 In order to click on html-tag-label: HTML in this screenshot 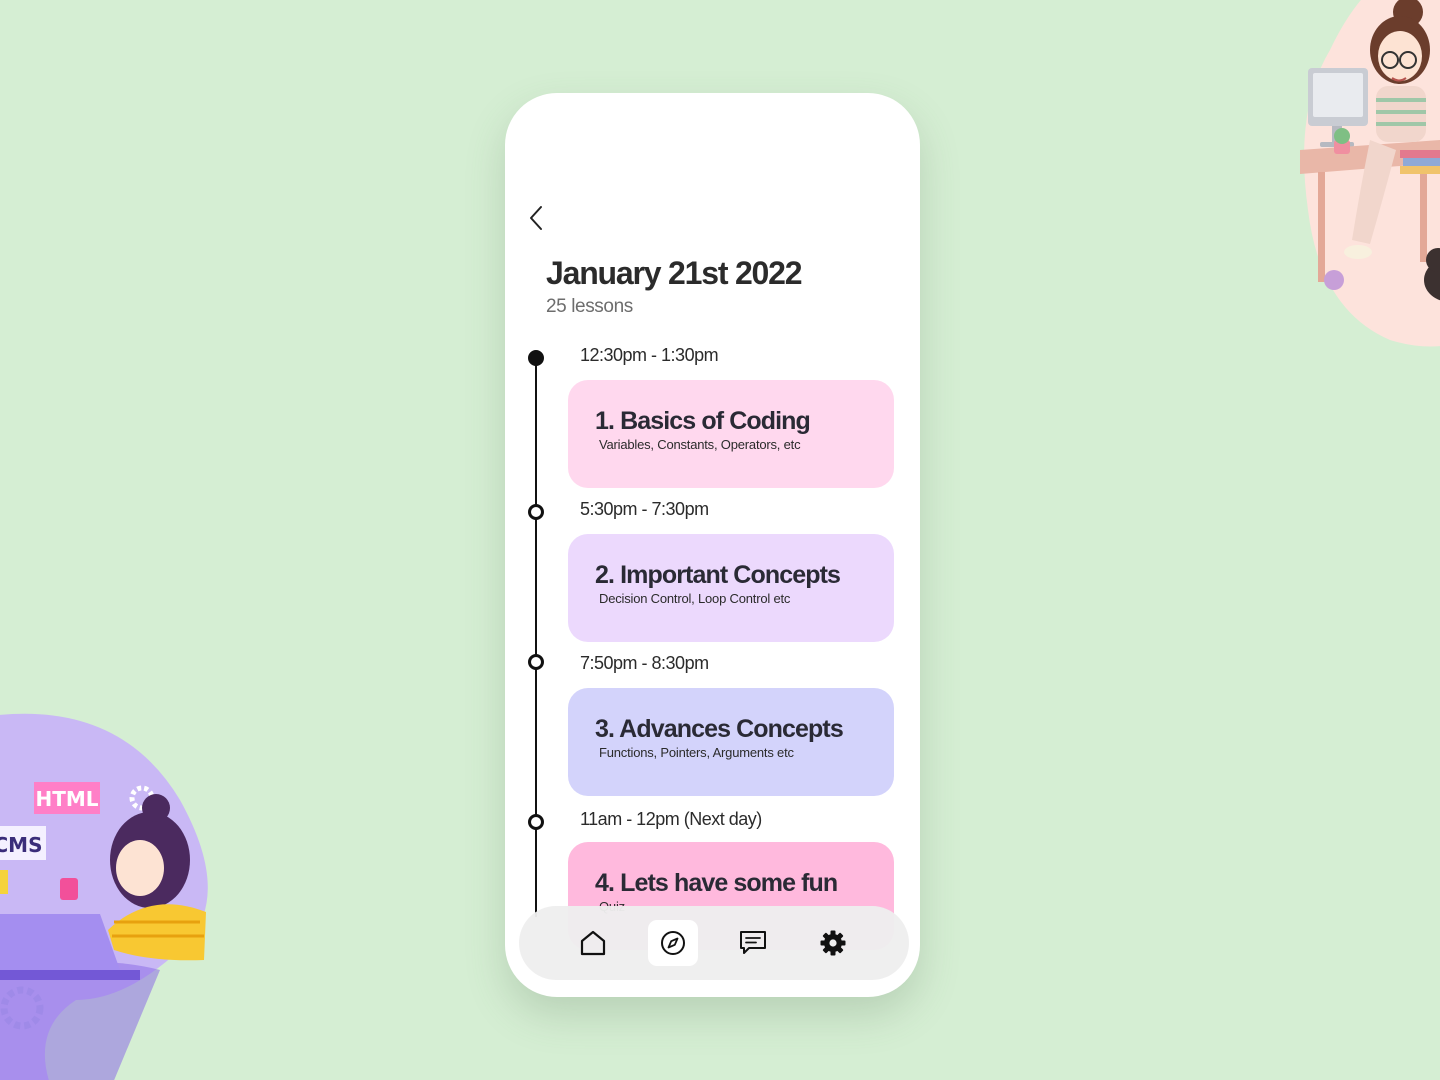, I will do `click(66, 799)`.